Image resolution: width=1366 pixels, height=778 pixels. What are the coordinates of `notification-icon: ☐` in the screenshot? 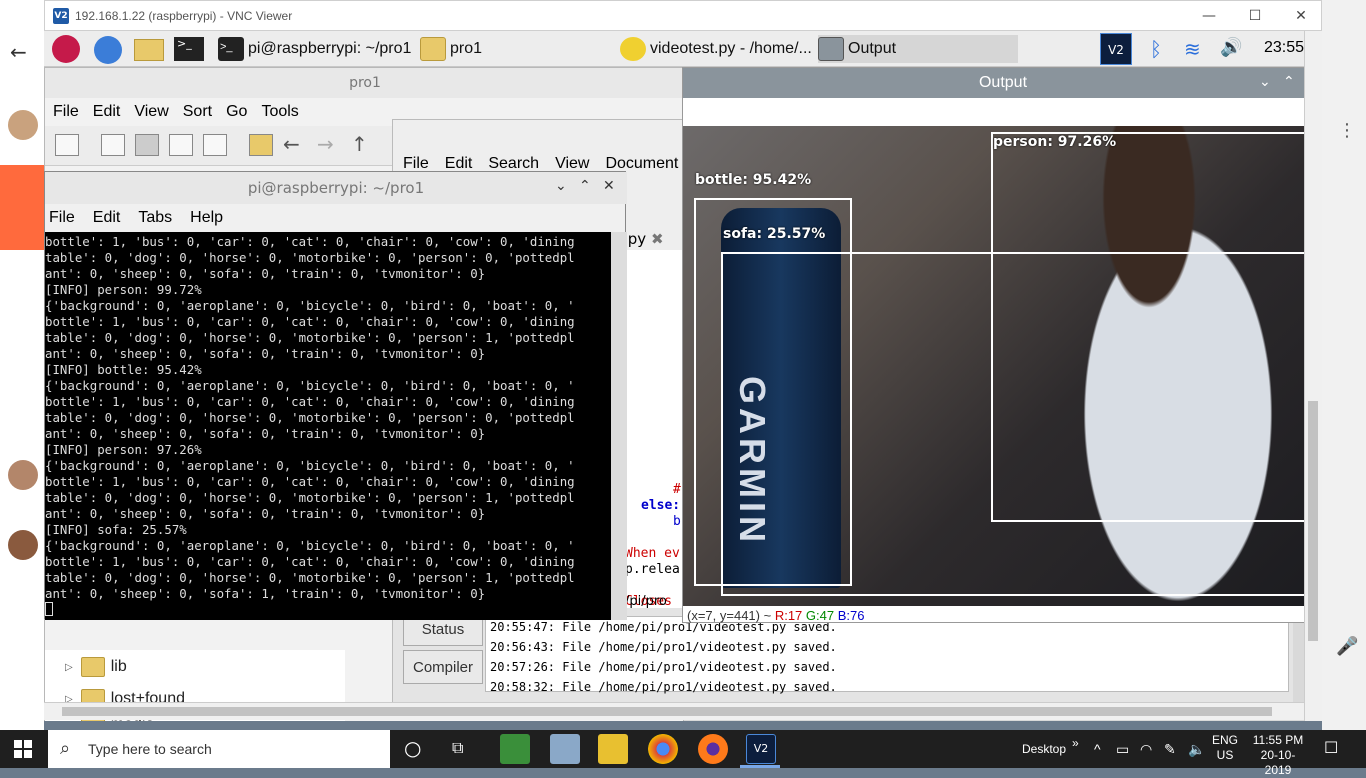 It's located at (1331, 747).